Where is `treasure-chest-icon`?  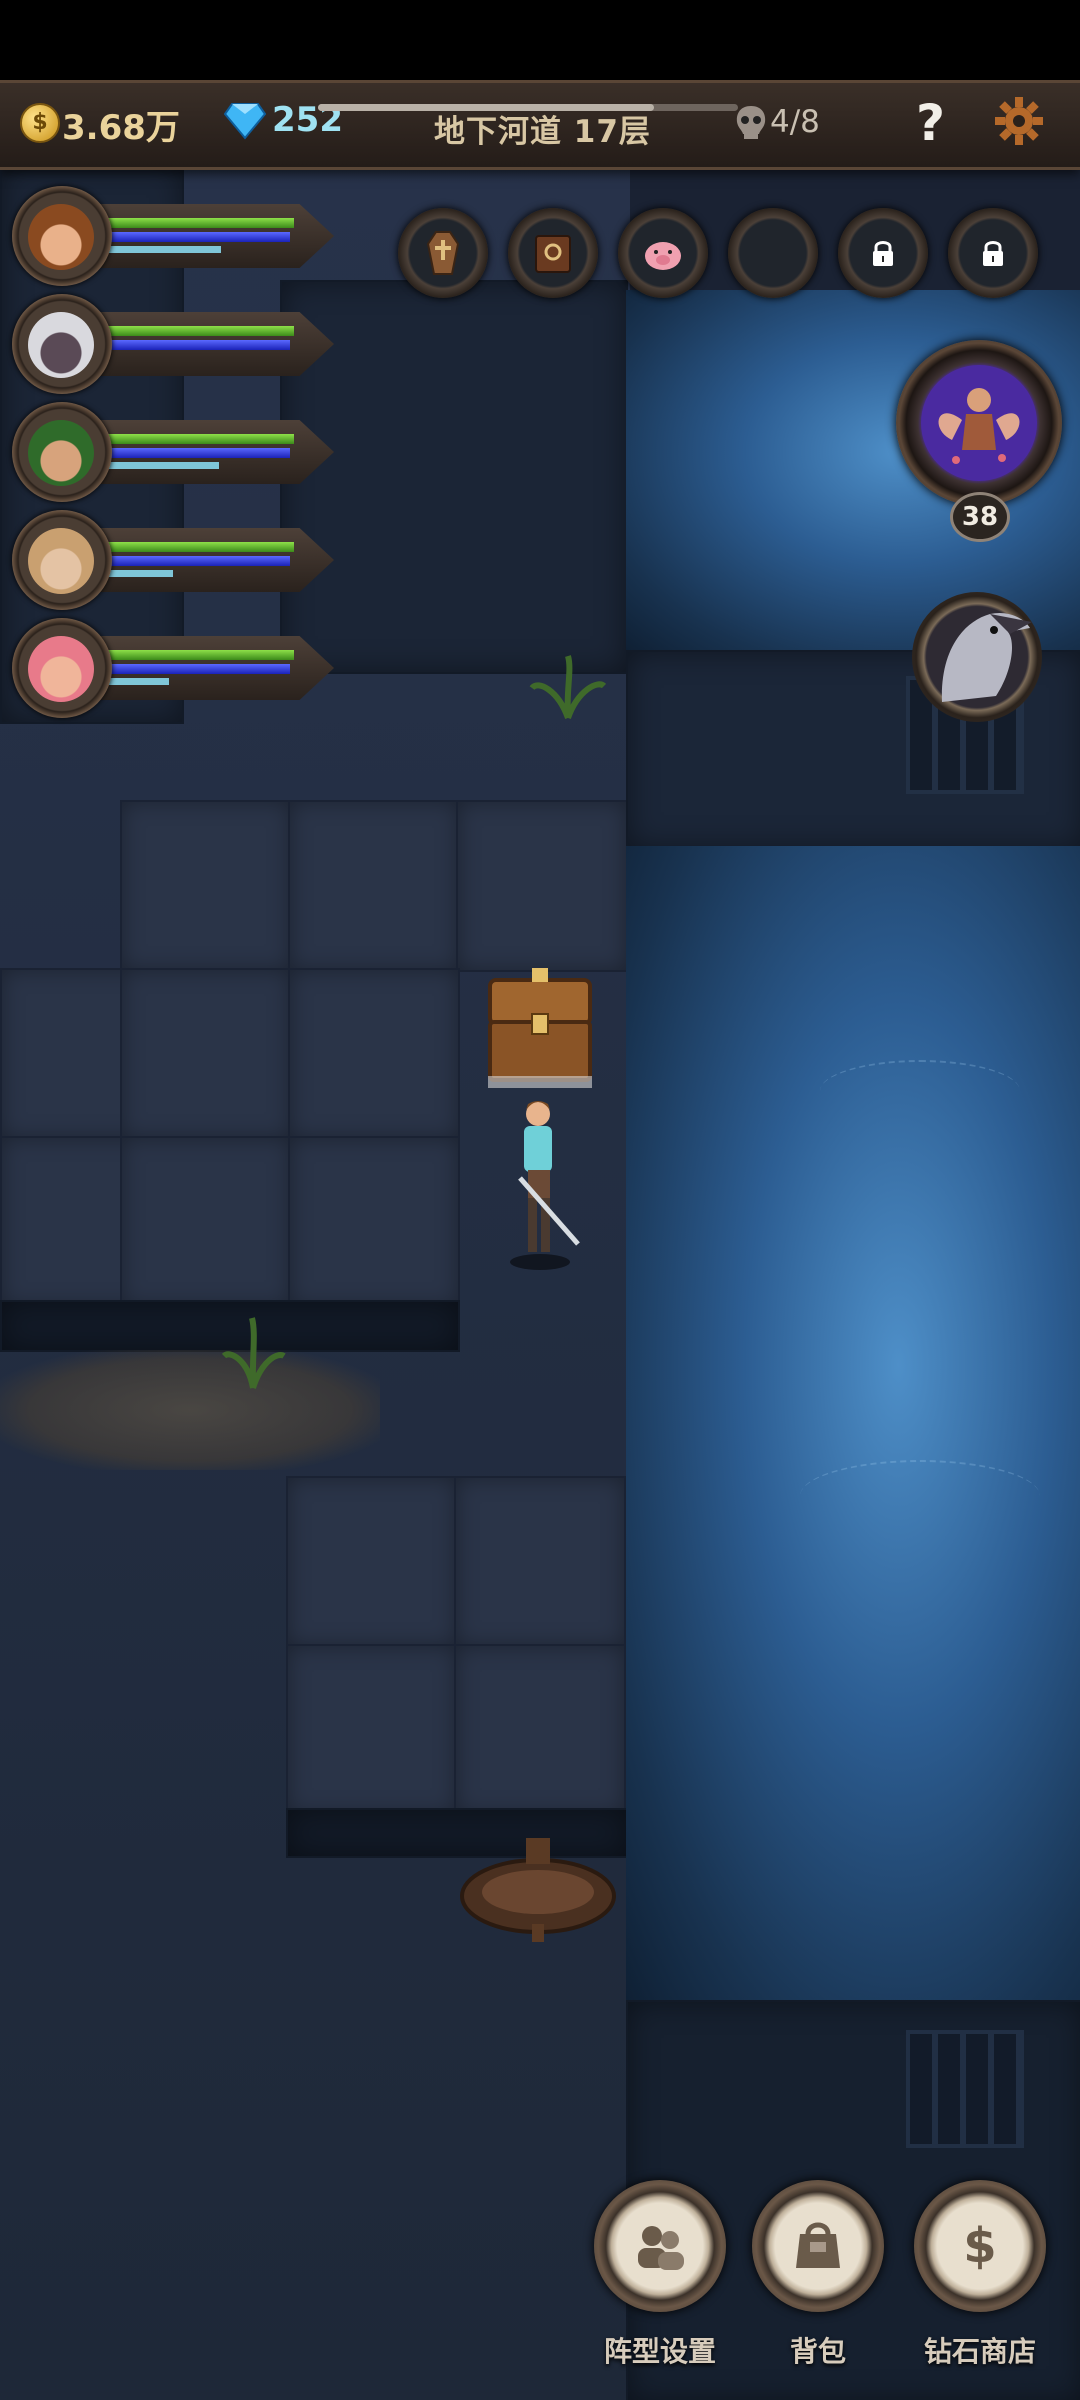
treasure-chest-icon is located at coordinates (540, 1027).